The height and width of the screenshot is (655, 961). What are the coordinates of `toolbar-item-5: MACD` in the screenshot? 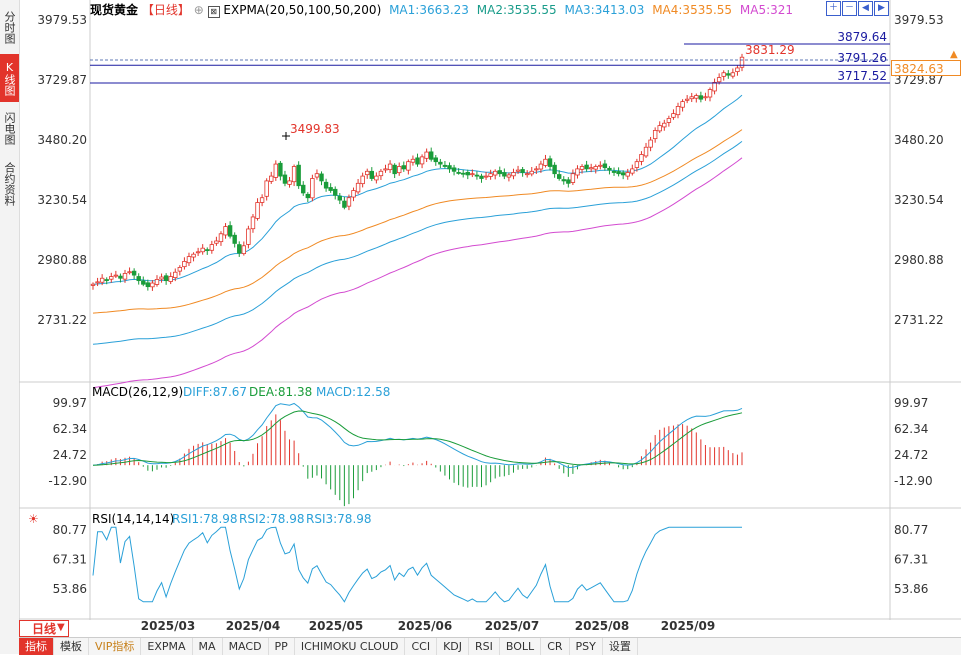 It's located at (246, 646).